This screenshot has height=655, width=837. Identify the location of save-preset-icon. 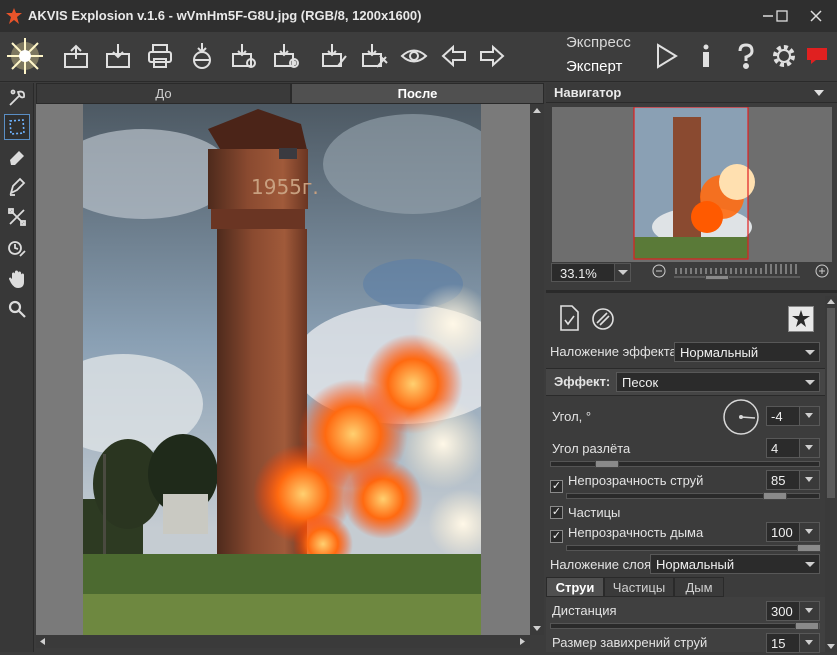
(374, 56).